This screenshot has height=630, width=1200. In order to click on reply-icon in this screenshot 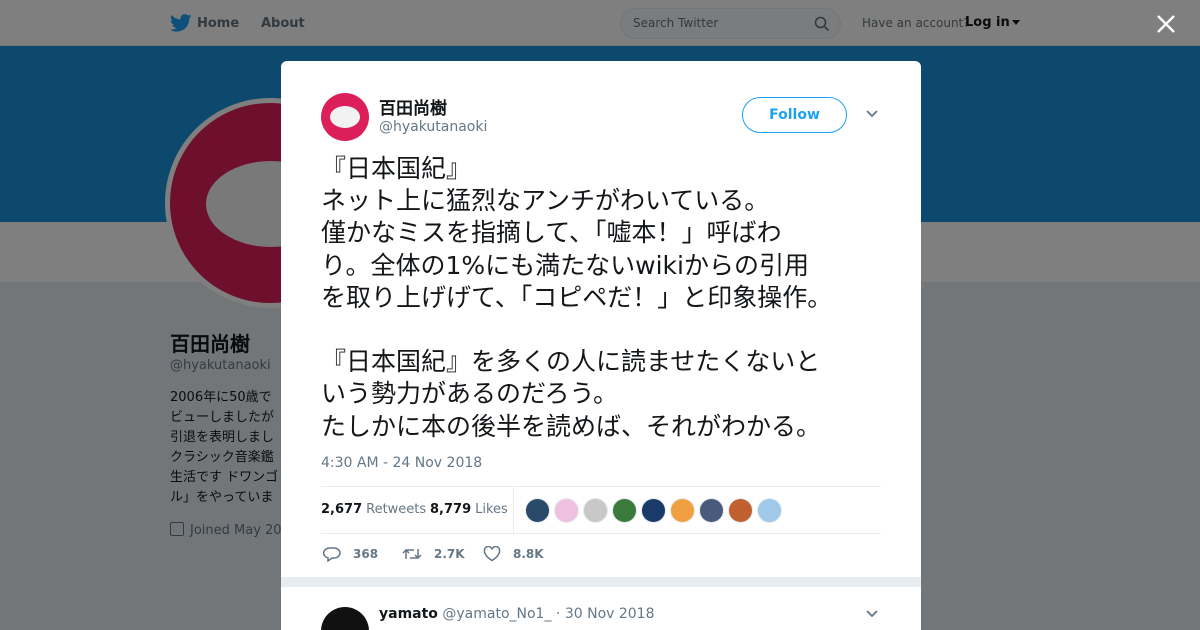, I will do `click(332, 554)`.